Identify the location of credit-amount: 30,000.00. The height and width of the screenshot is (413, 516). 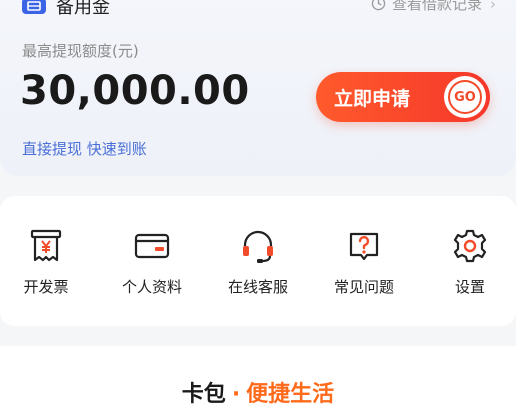
(135, 91).